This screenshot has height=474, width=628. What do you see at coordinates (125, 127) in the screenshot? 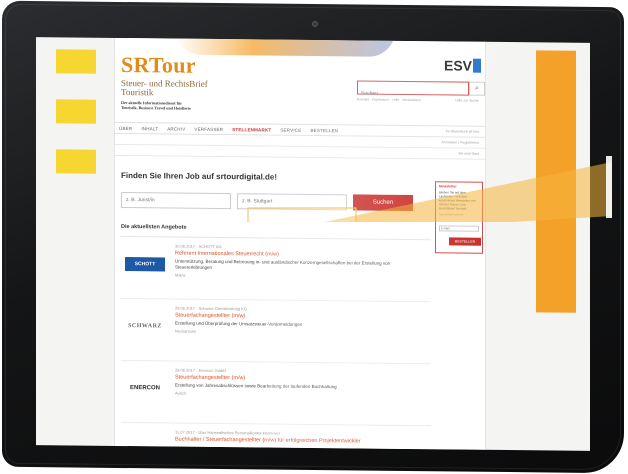
I see `nav-item-ueber: ÜBER` at bounding box center [125, 127].